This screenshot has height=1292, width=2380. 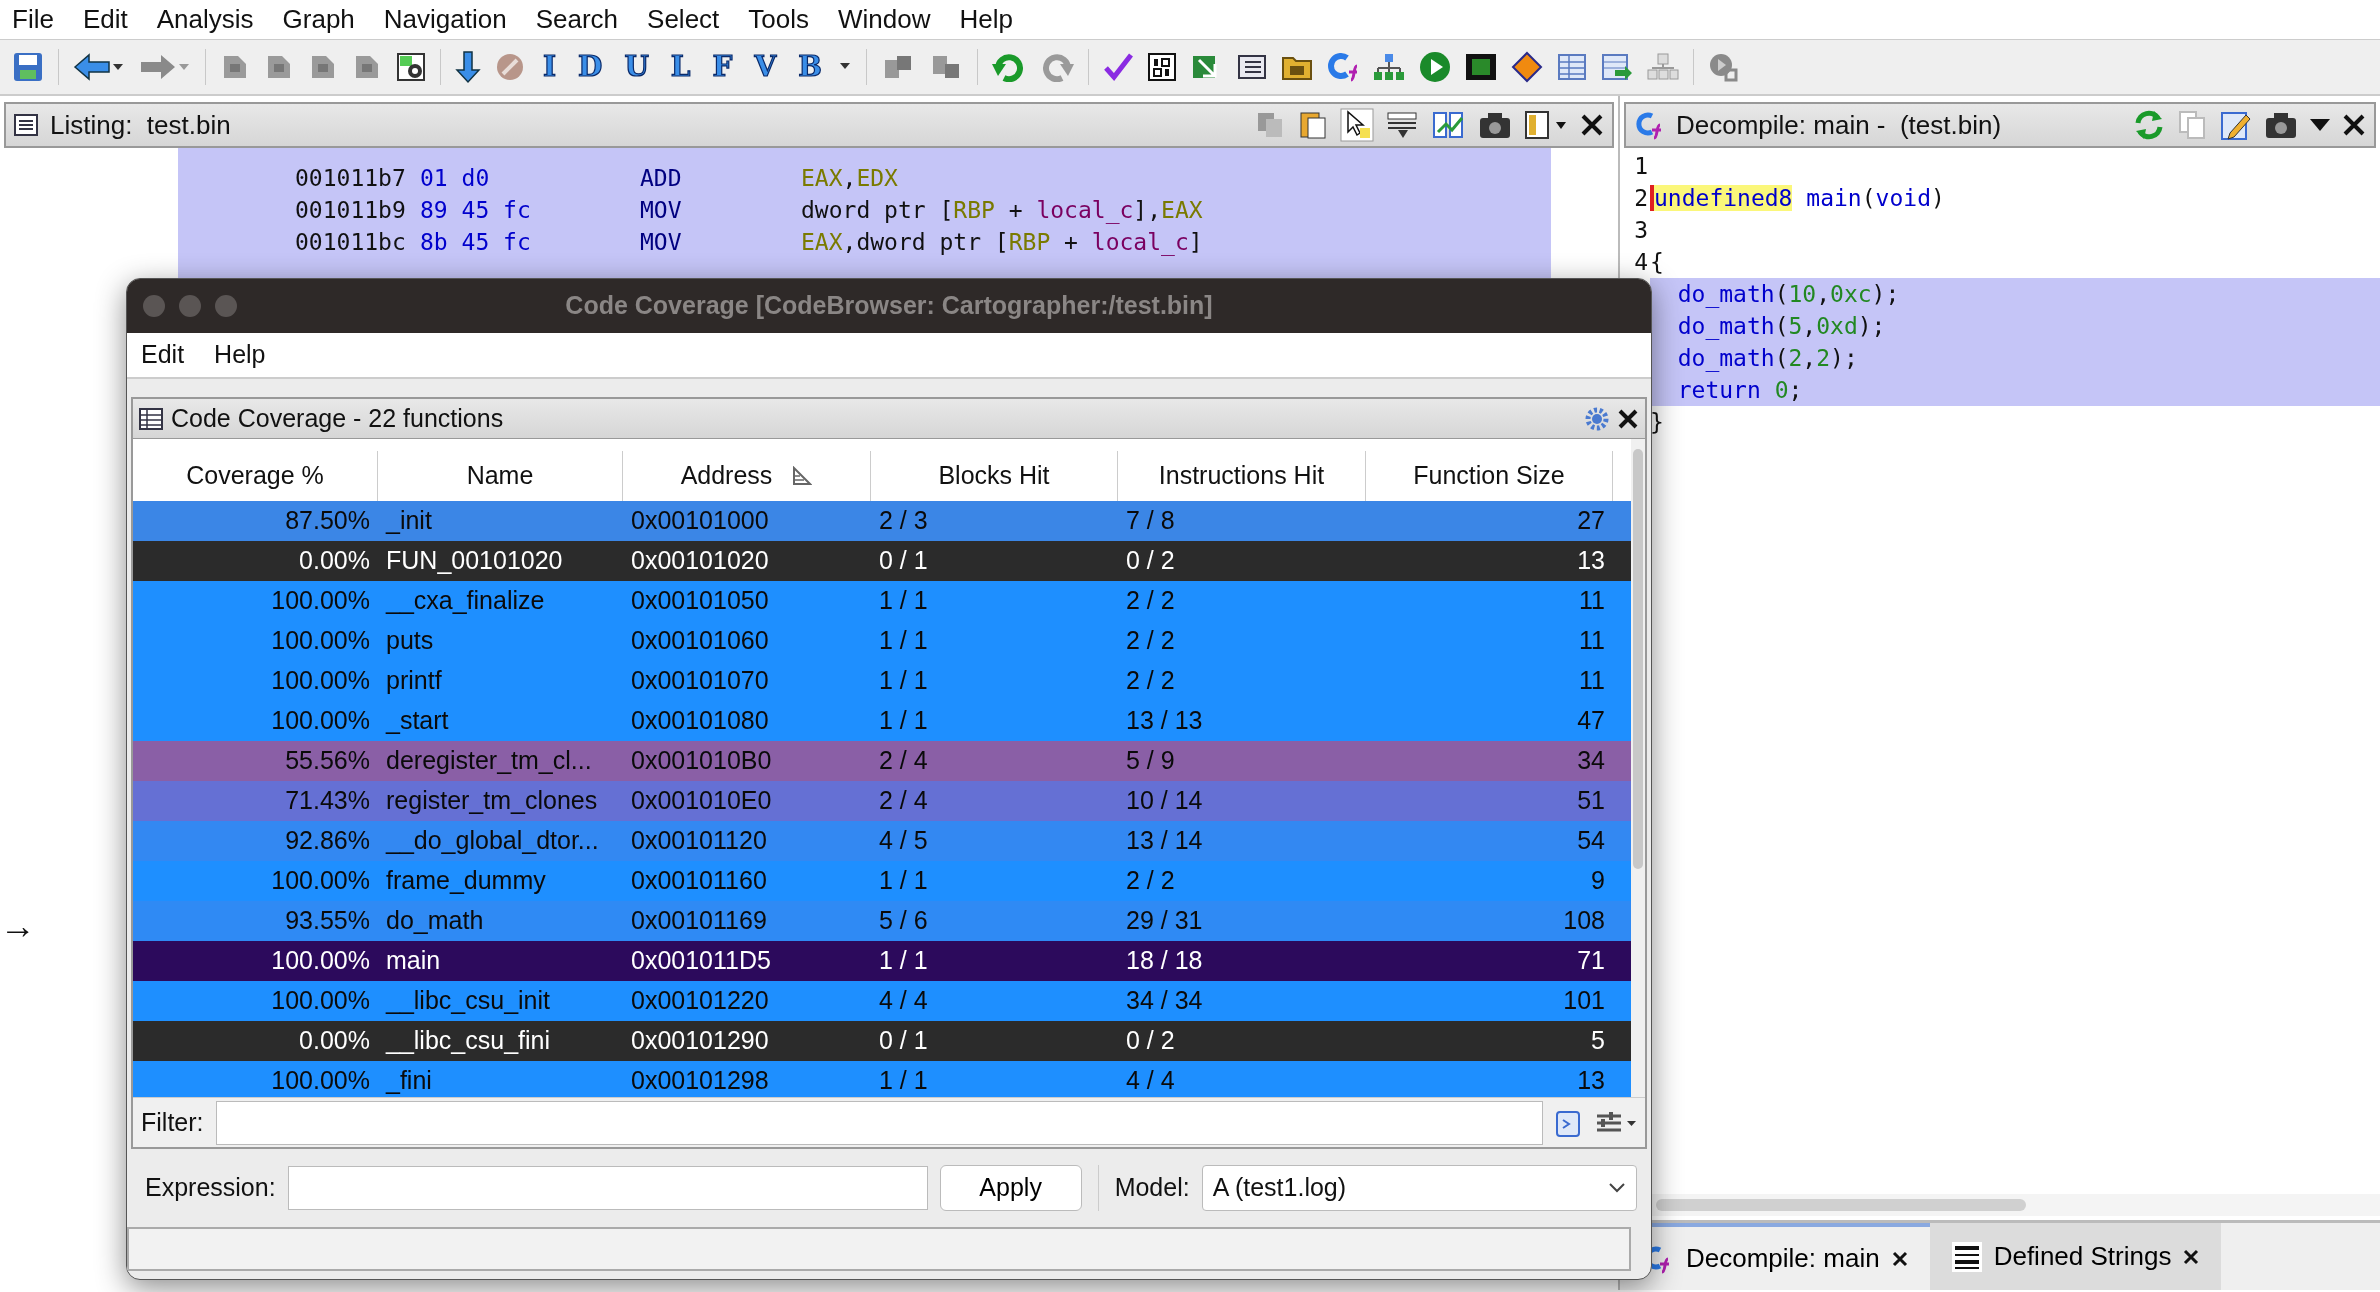 What do you see at coordinates (1781, 326) in the screenshot?
I see `code-text: do_math(5,0xd);` at bounding box center [1781, 326].